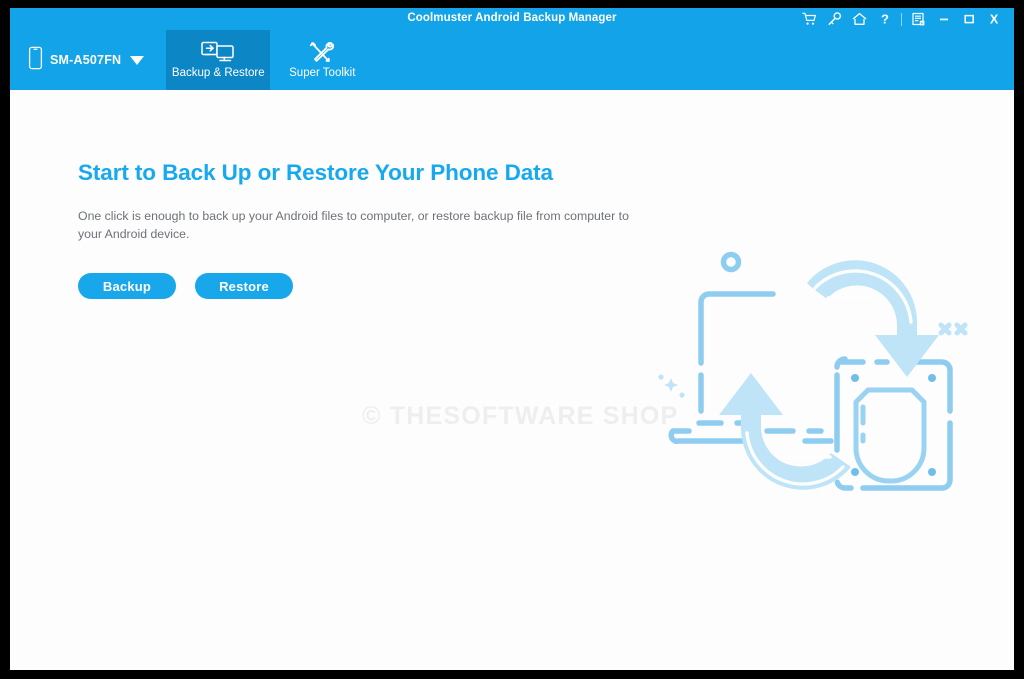 The image size is (1024, 679). Describe the element at coordinates (520, 416) in the screenshot. I see `watermark-text: © THESOFTWARE SHOP` at that location.